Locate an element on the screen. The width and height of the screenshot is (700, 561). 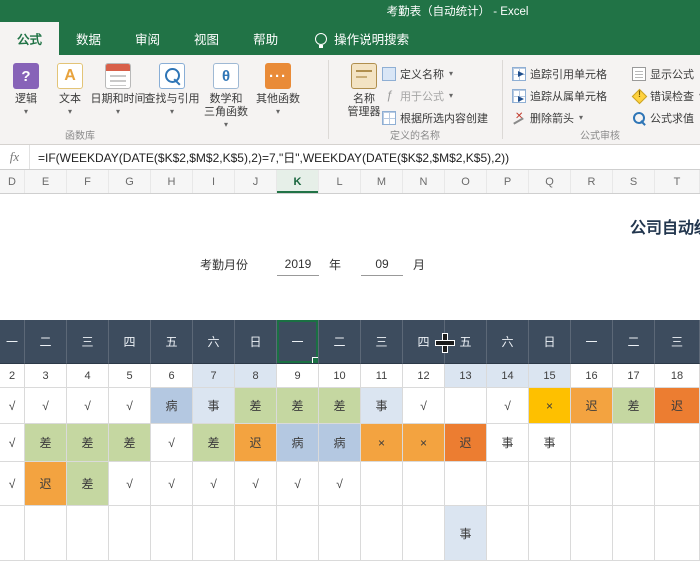
cell-R4: 一 is located at coordinates (592, 342).